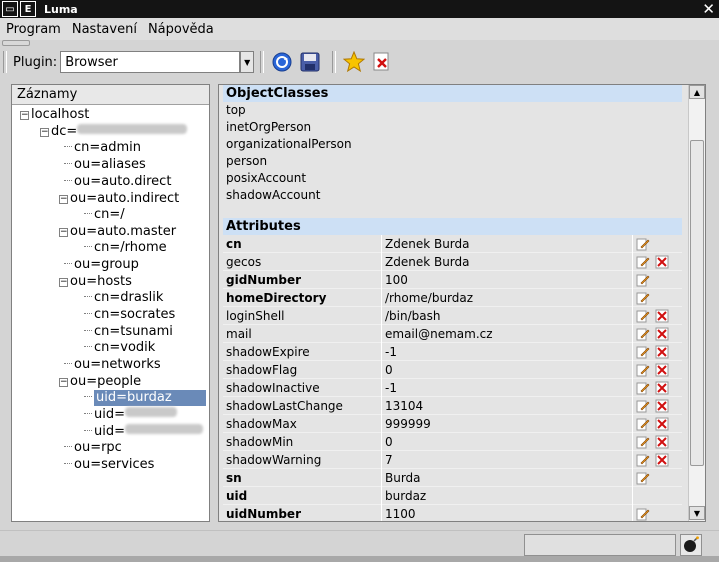  What do you see at coordinates (117, 232) in the screenshot?
I see `tree-node: − ou=auto.master` at bounding box center [117, 232].